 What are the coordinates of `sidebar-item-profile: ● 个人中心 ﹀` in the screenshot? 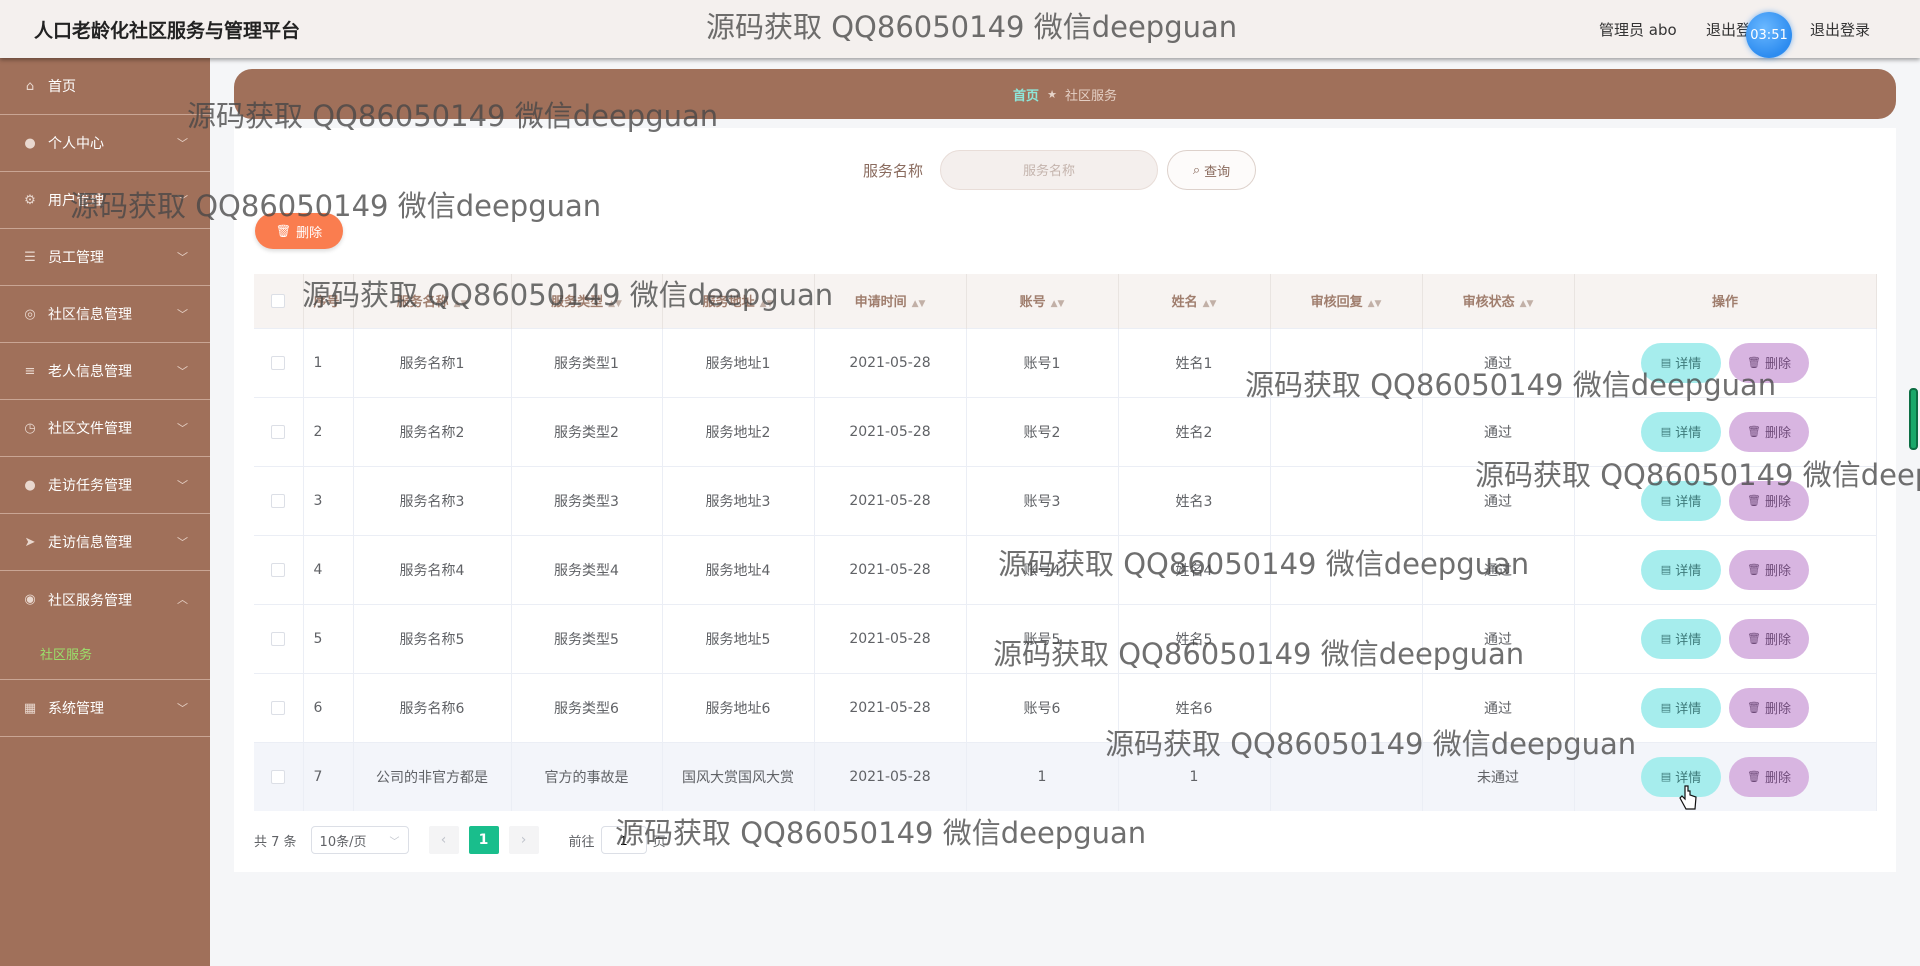 It's located at (105, 143).